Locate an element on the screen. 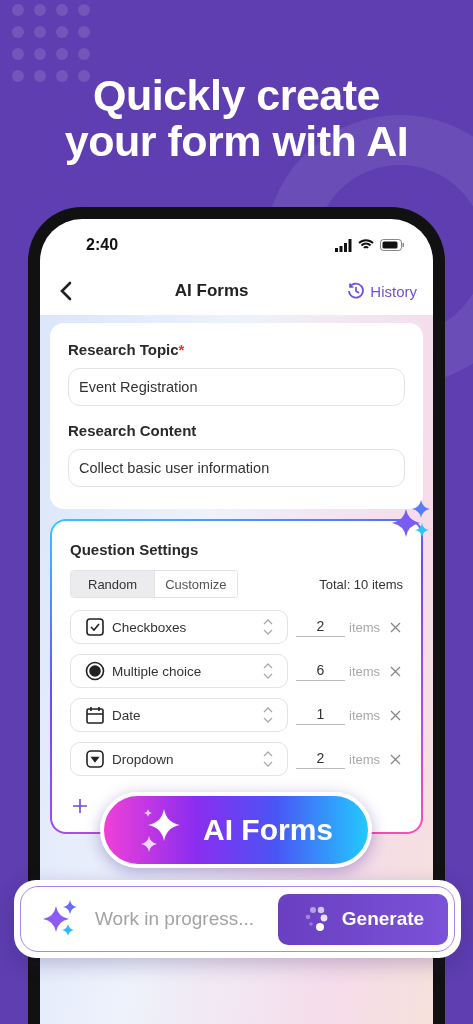  headline: Quickly create is located at coordinates (236, 95).